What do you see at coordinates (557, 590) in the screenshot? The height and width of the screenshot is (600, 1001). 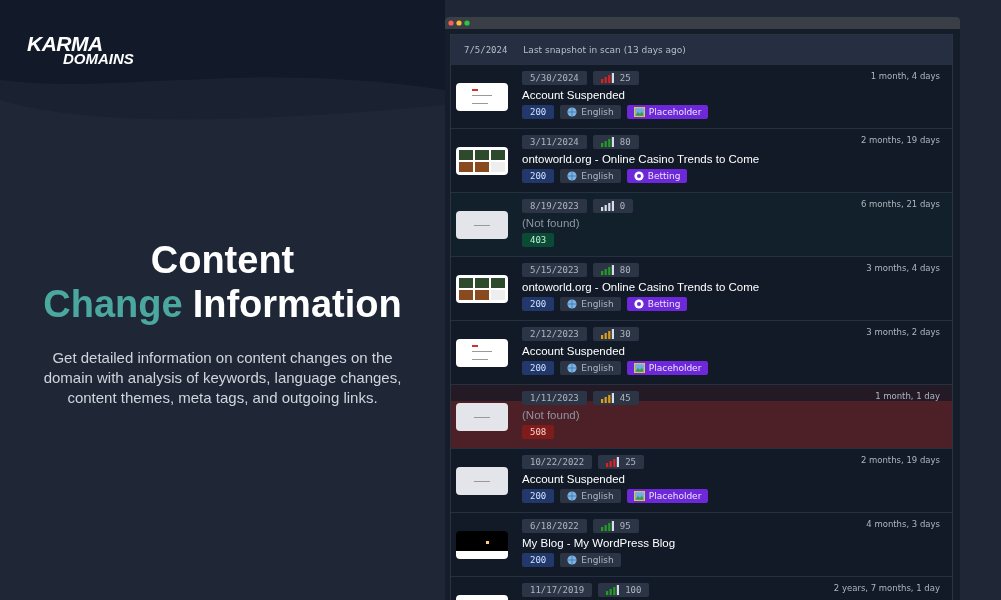 I see `snapshot-date: 11/17/2019` at bounding box center [557, 590].